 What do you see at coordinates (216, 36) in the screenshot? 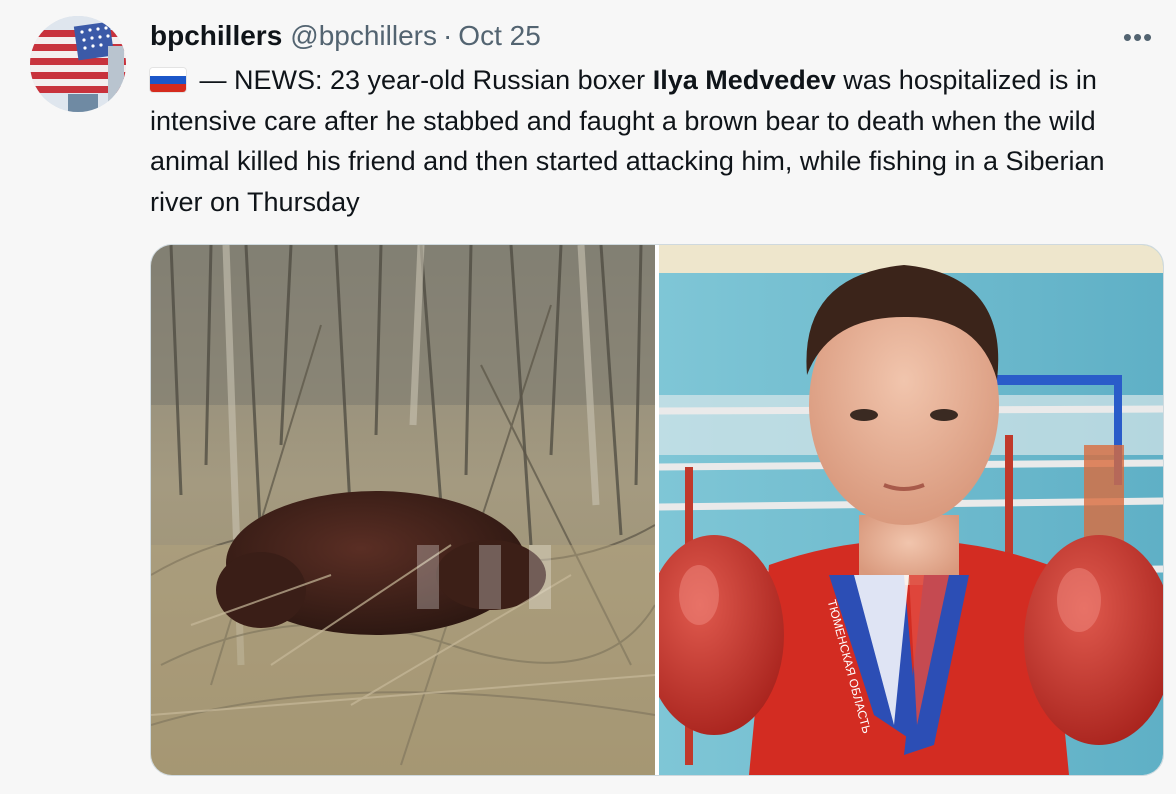
I see `display-name: bpchillers` at bounding box center [216, 36].